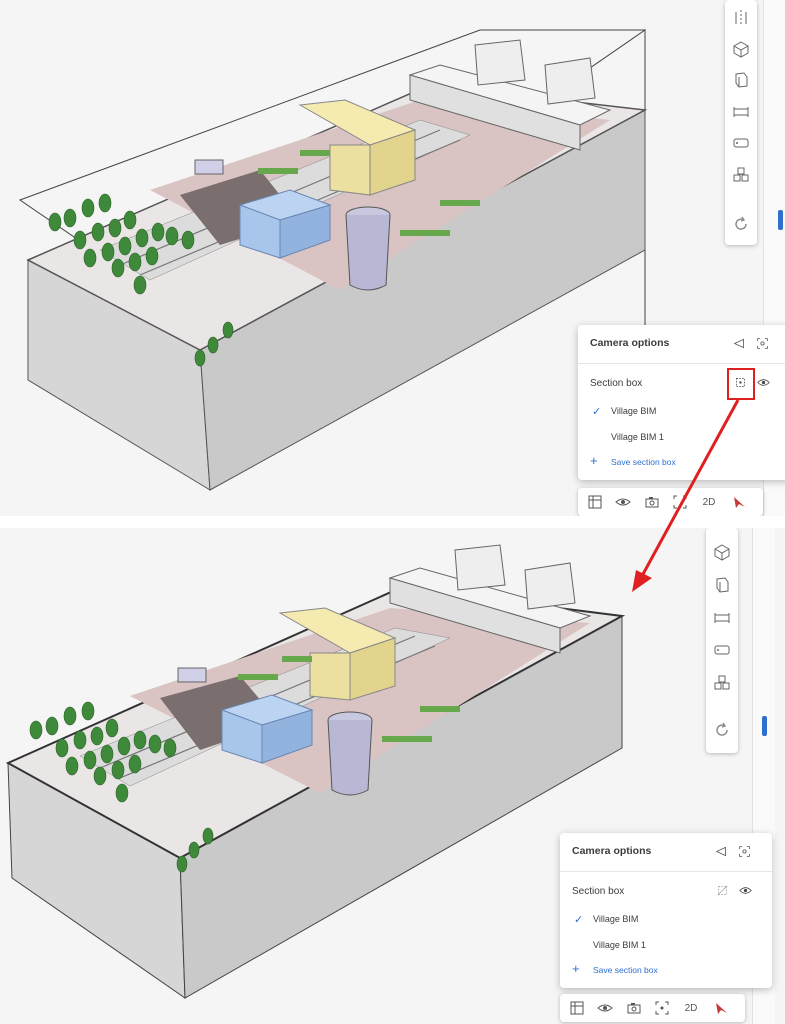  Describe the element at coordinates (741, 384) in the screenshot. I see `highlight-box` at that location.